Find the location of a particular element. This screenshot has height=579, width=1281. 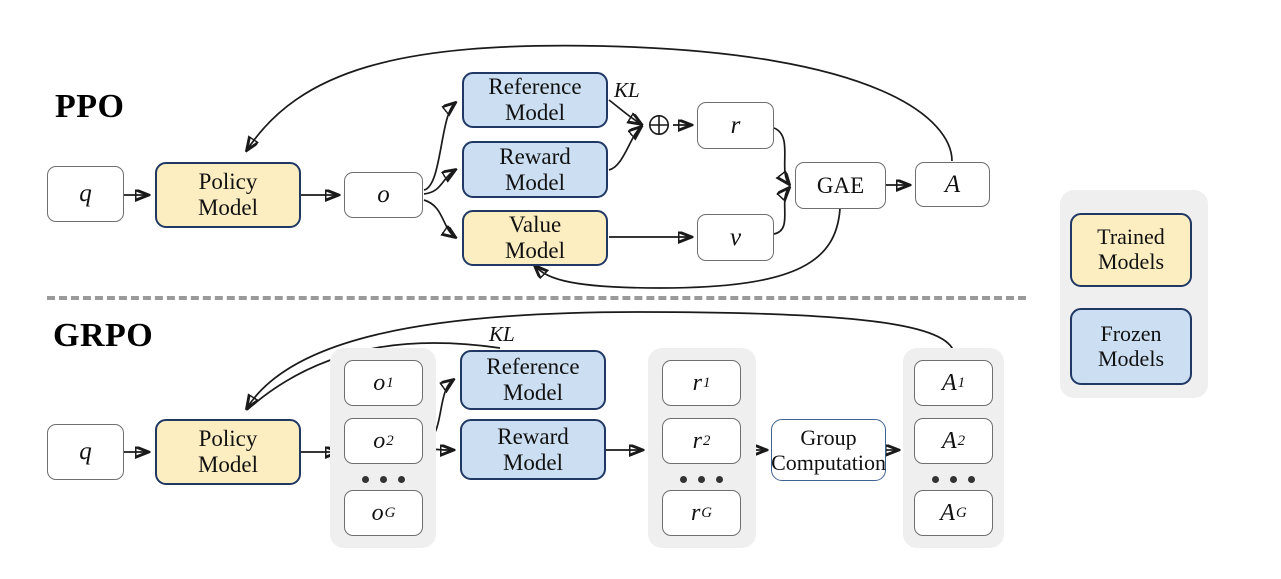

ppo-advantage-label: A is located at coordinates (952, 184).